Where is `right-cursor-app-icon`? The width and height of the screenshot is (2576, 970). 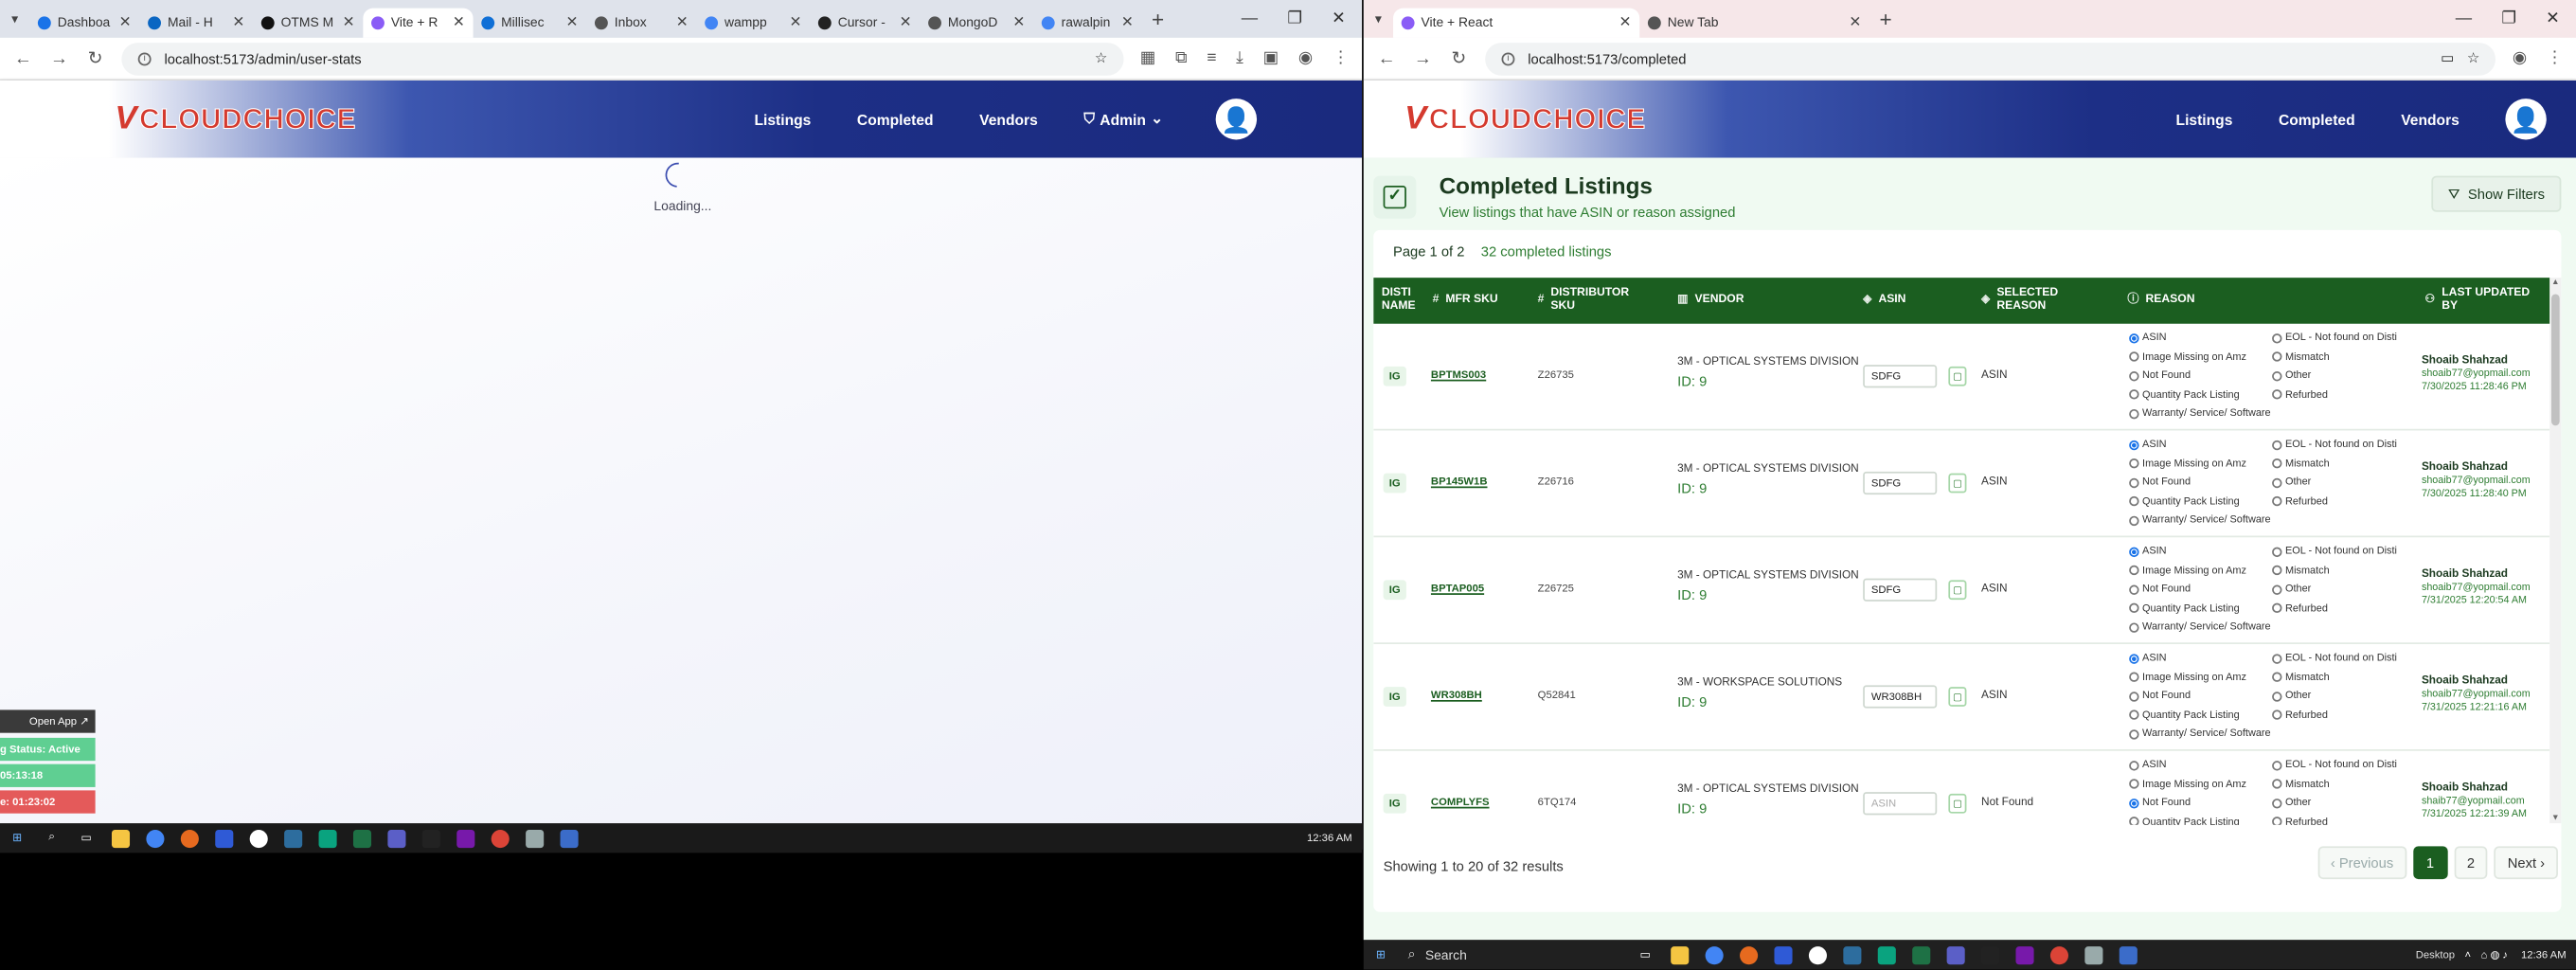 right-cursor-app-icon is located at coordinates (1990, 954).